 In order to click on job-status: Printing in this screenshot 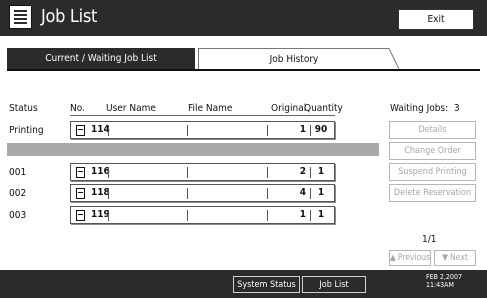, I will do `click(26, 130)`.